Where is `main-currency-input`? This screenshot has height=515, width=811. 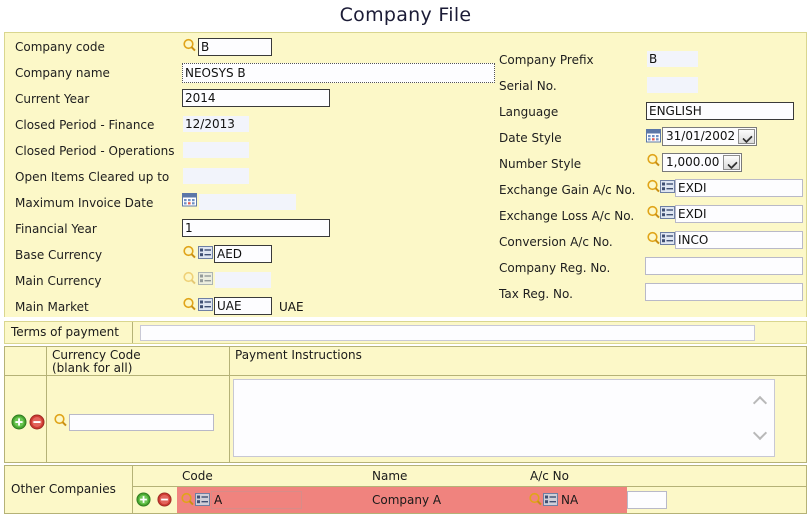 main-currency-input is located at coordinates (243, 280).